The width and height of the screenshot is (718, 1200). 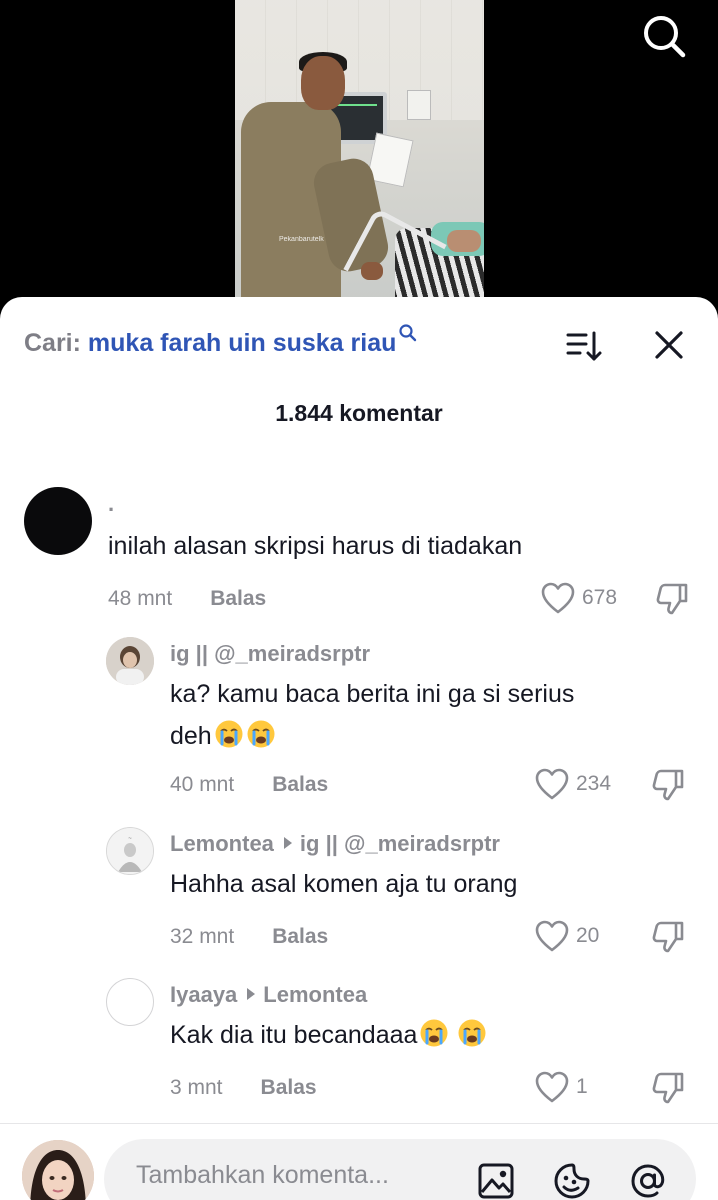 What do you see at coordinates (572, 784) in the screenshot?
I see `like-button: 234` at bounding box center [572, 784].